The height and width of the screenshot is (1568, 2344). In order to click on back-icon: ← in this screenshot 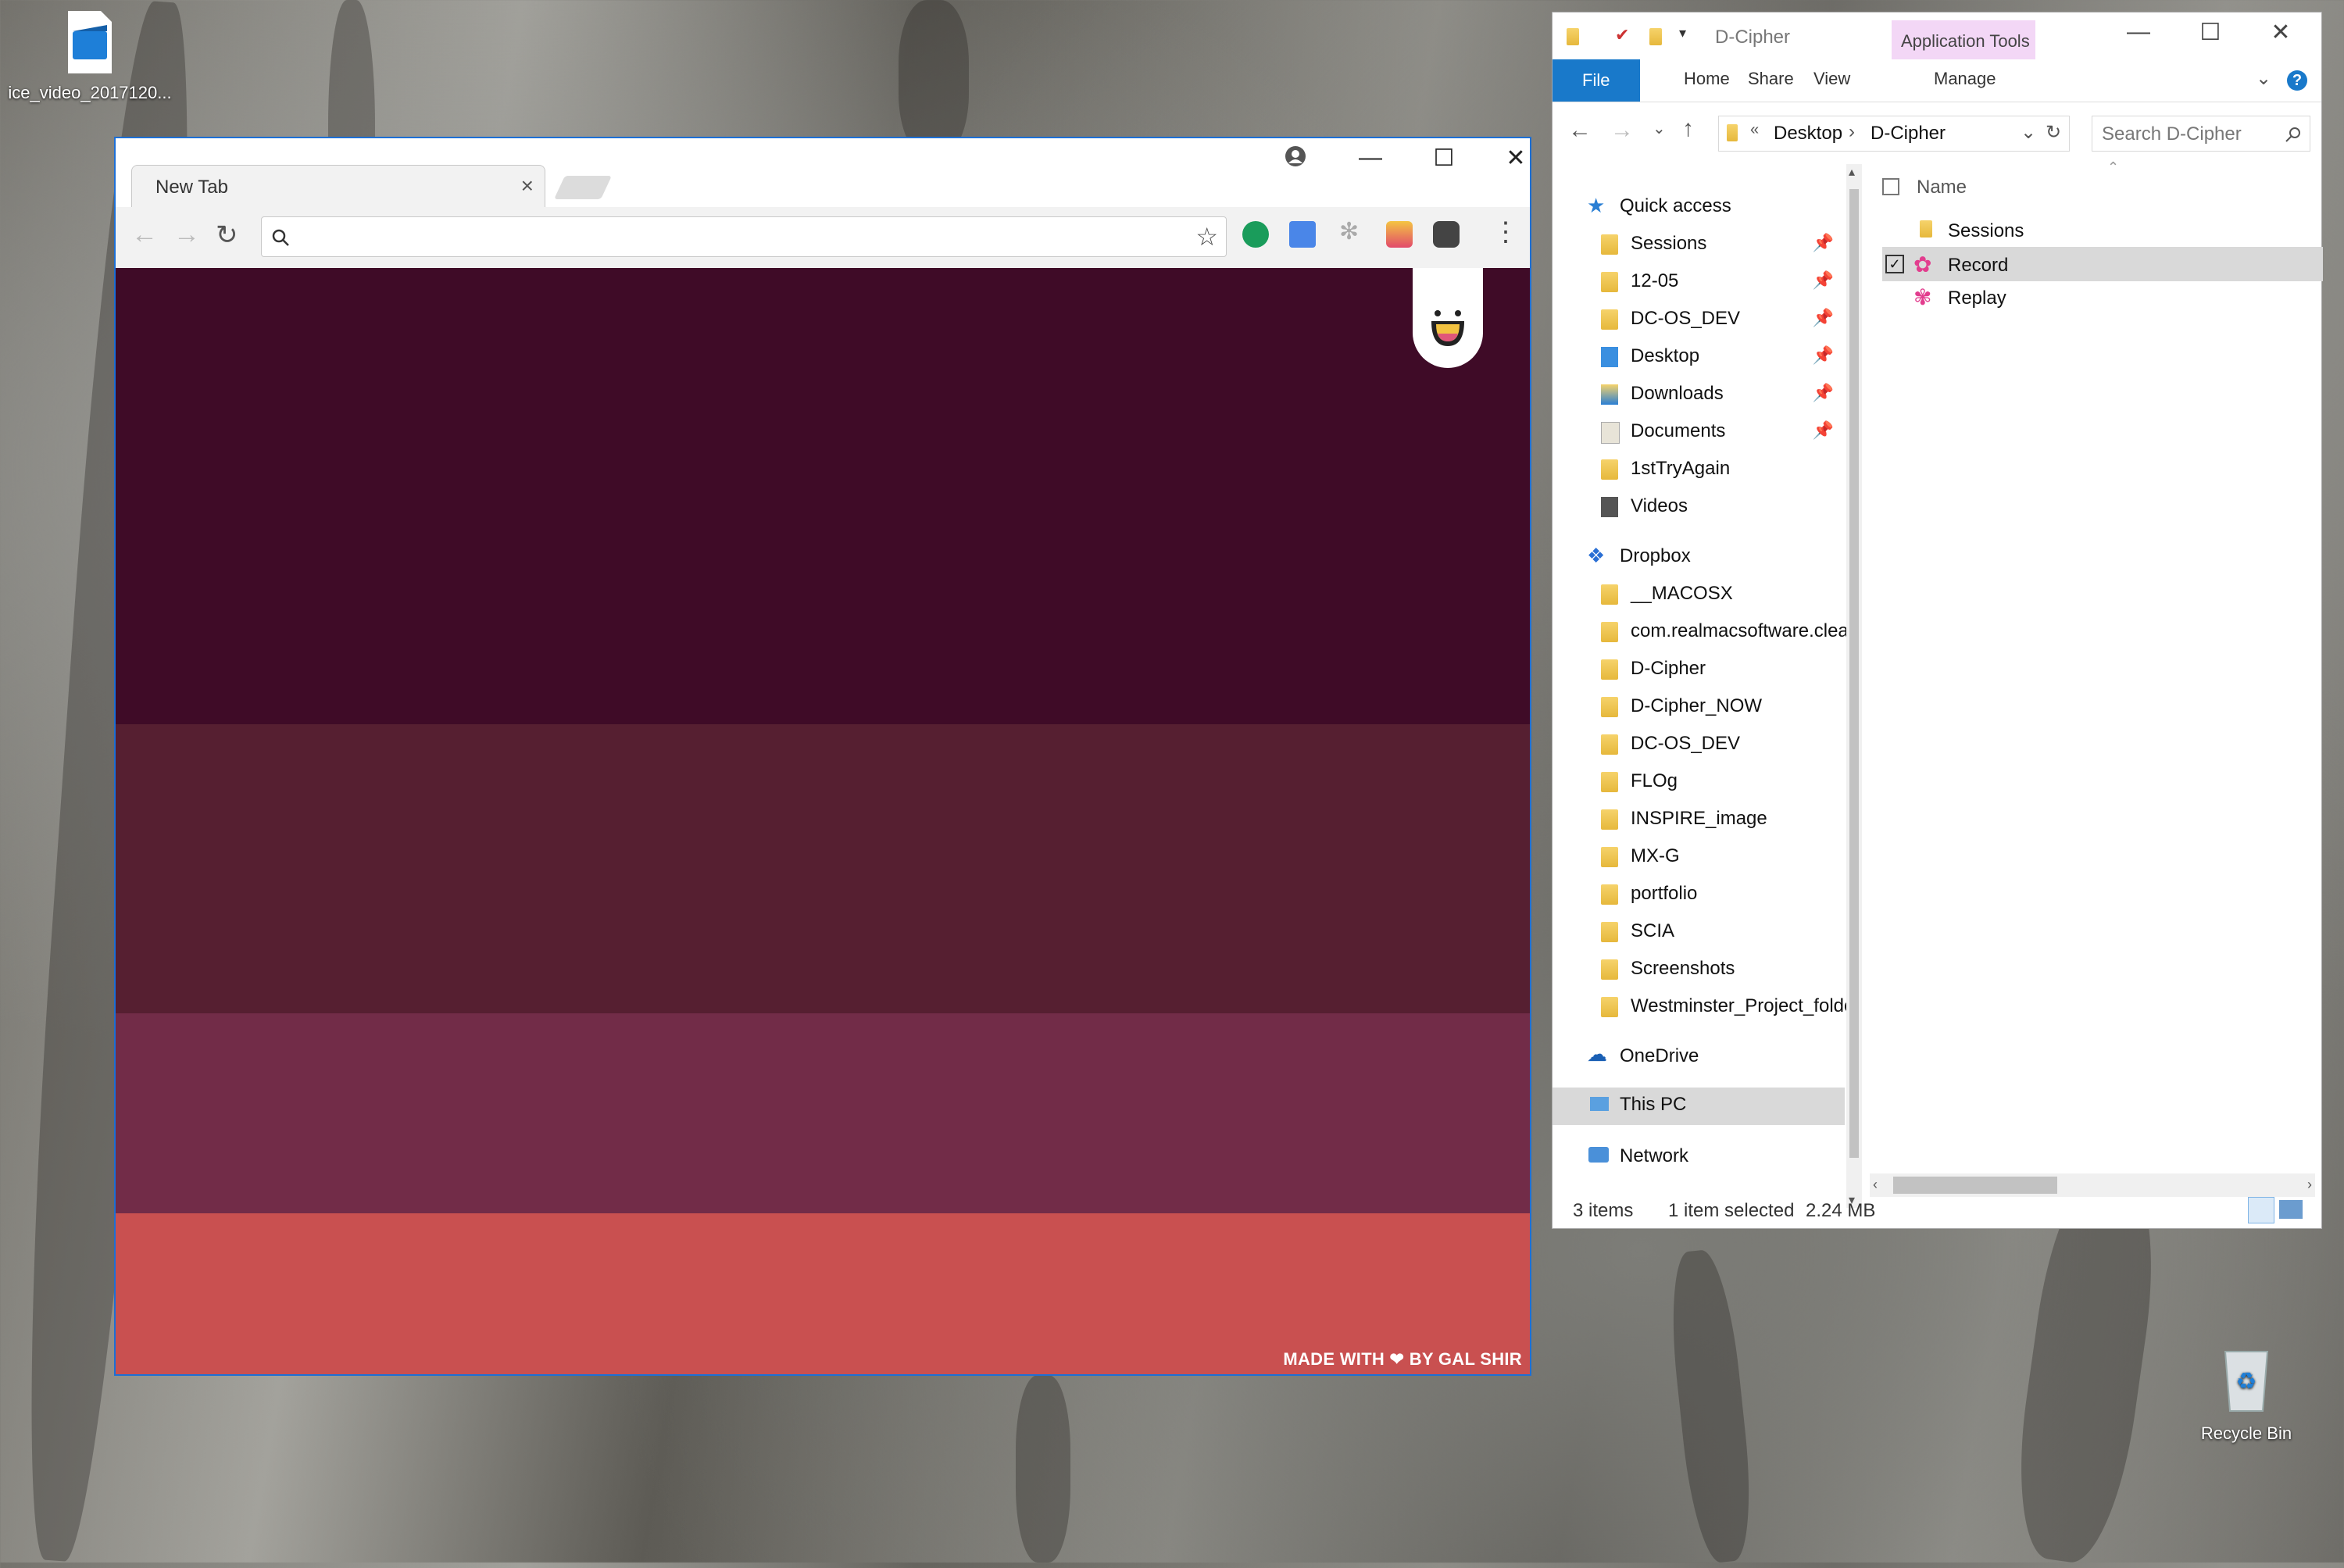, I will do `click(144, 235)`.